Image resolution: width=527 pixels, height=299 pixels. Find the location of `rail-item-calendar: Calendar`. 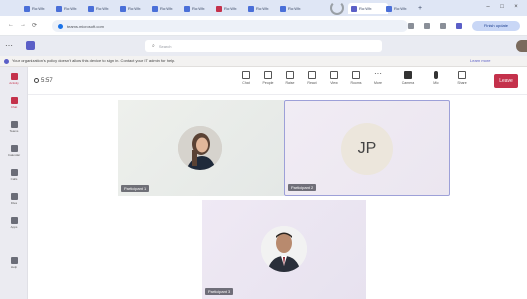

rail-item-calendar: Calendar is located at coordinates (14, 155).